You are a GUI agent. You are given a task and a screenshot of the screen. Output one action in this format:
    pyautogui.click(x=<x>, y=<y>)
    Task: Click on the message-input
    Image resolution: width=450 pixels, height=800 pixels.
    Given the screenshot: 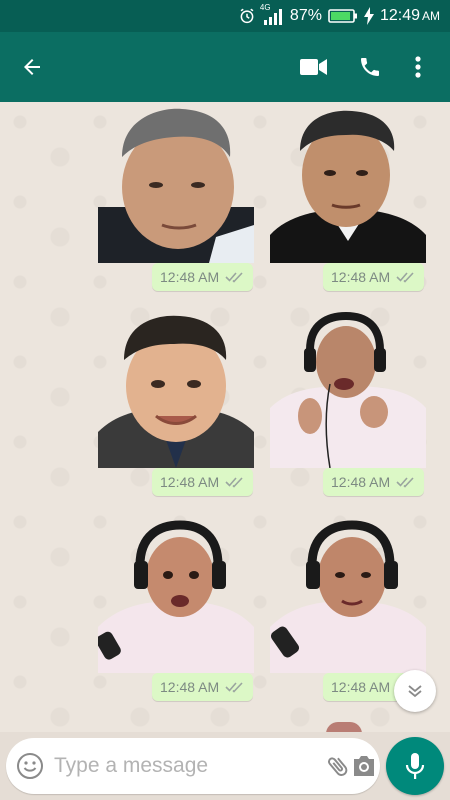 What is the action you would take?
    pyautogui.click(x=184, y=766)
    